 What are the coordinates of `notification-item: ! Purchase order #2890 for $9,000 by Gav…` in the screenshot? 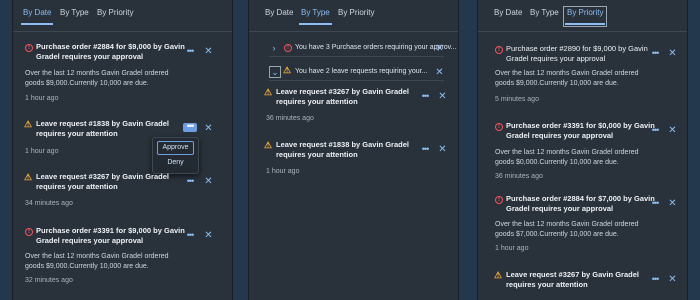 It's located at (582, 76).